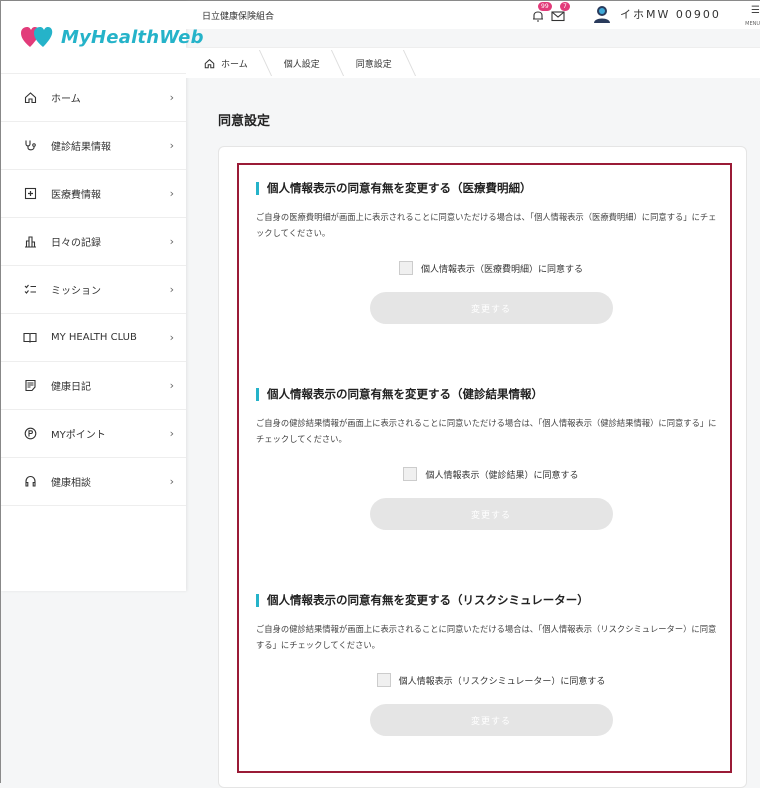  I want to click on section-title: 個人情報表示の同意有無を変更する（医療費明細）, so click(491, 188).